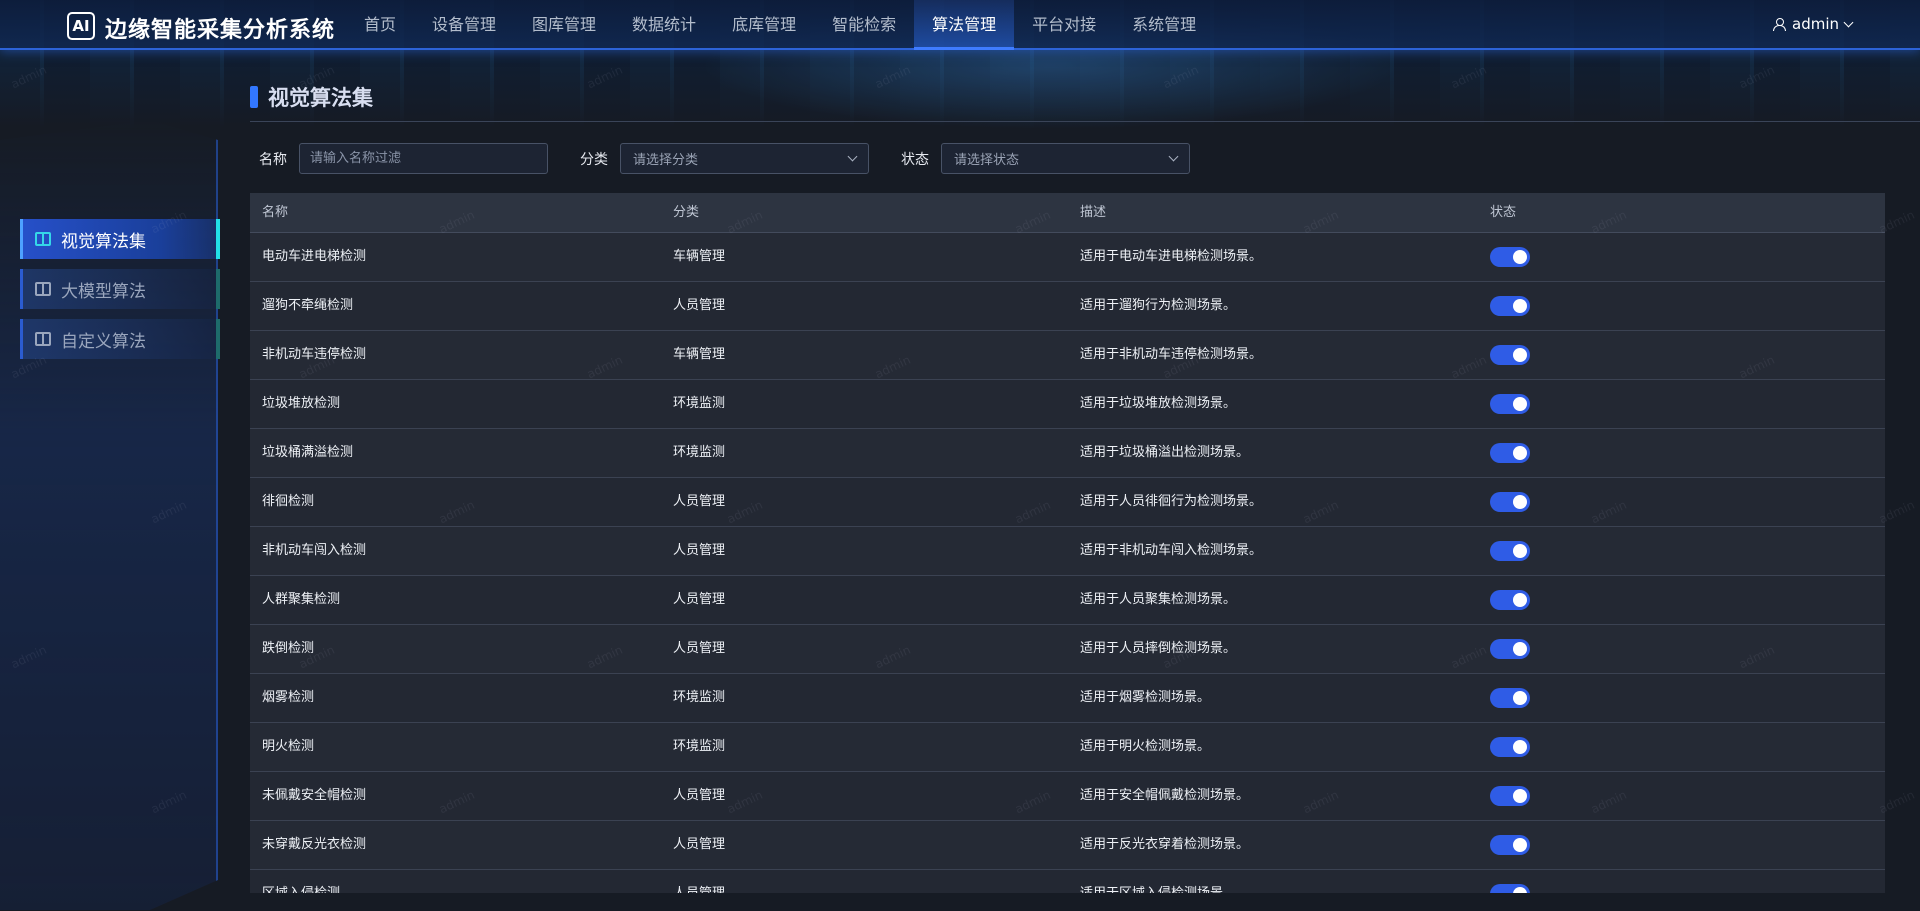 This screenshot has height=911, width=1920. I want to click on table-row: 徘徊检测 人员管理 适用于人员徘徊行为检测场景。, so click(1067, 502).